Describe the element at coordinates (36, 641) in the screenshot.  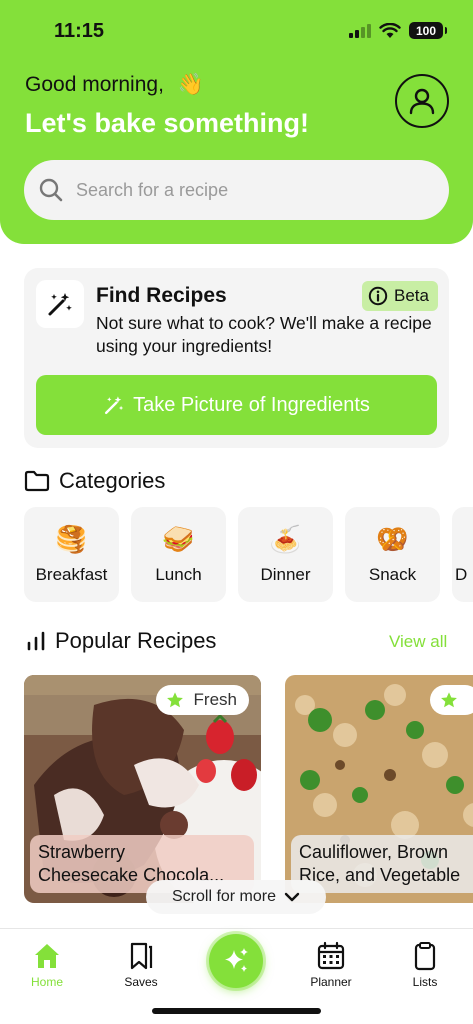
I see `bar-chart-icon` at that location.